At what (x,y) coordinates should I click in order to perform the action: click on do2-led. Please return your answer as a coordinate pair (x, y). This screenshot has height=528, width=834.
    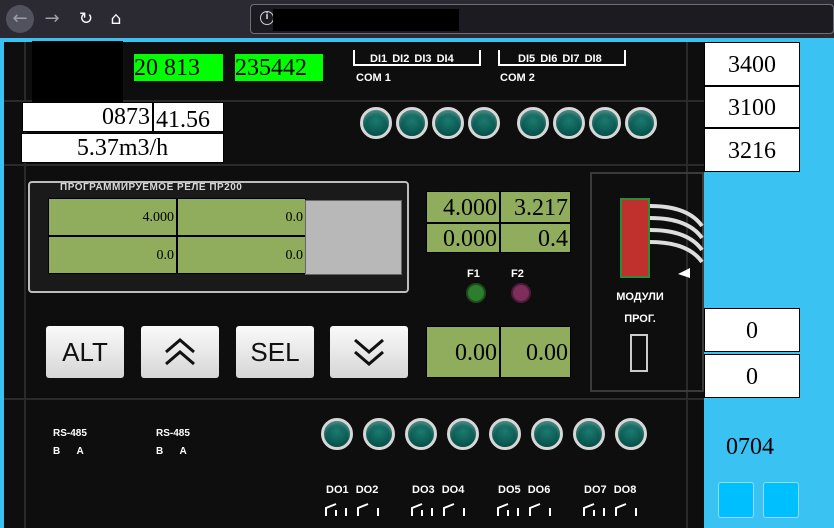
    Looking at the image, I should click on (379, 434).